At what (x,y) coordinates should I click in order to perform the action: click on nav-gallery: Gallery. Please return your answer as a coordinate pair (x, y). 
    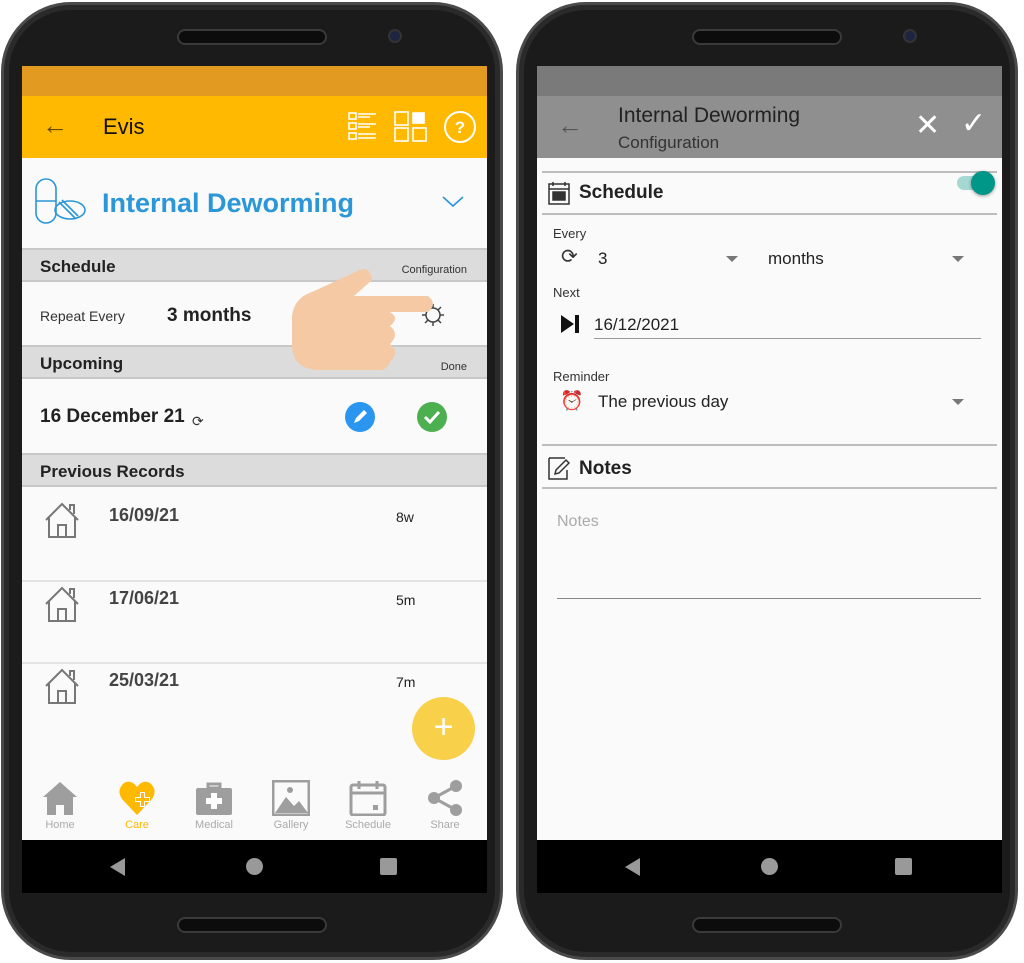
    Looking at the image, I should click on (291, 805).